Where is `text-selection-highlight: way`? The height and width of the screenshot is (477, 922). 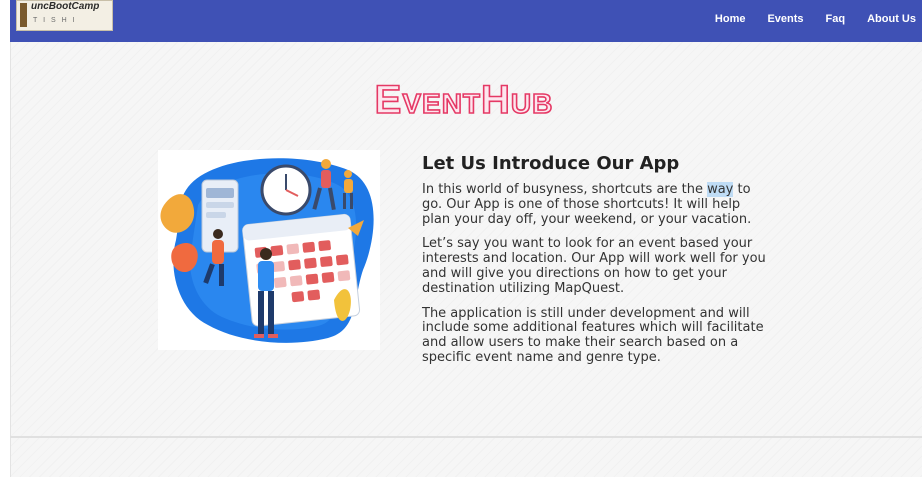
text-selection-highlight: way is located at coordinates (720, 189).